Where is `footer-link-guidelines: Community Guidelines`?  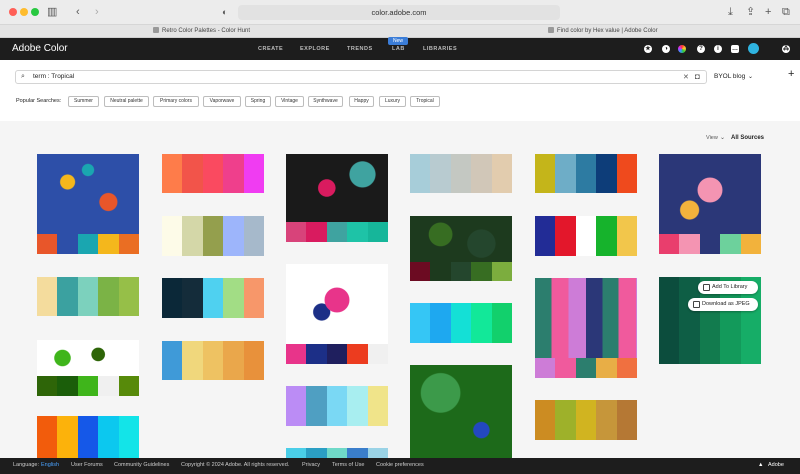
footer-link-guidelines: Community Guidelines is located at coordinates (141, 465).